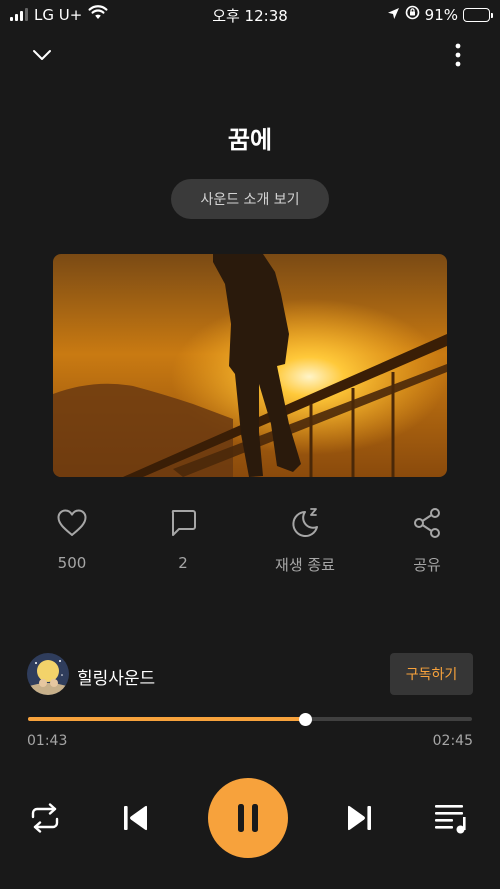 This screenshot has height=889, width=500. I want to click on playlist-button, so click(451, 818).